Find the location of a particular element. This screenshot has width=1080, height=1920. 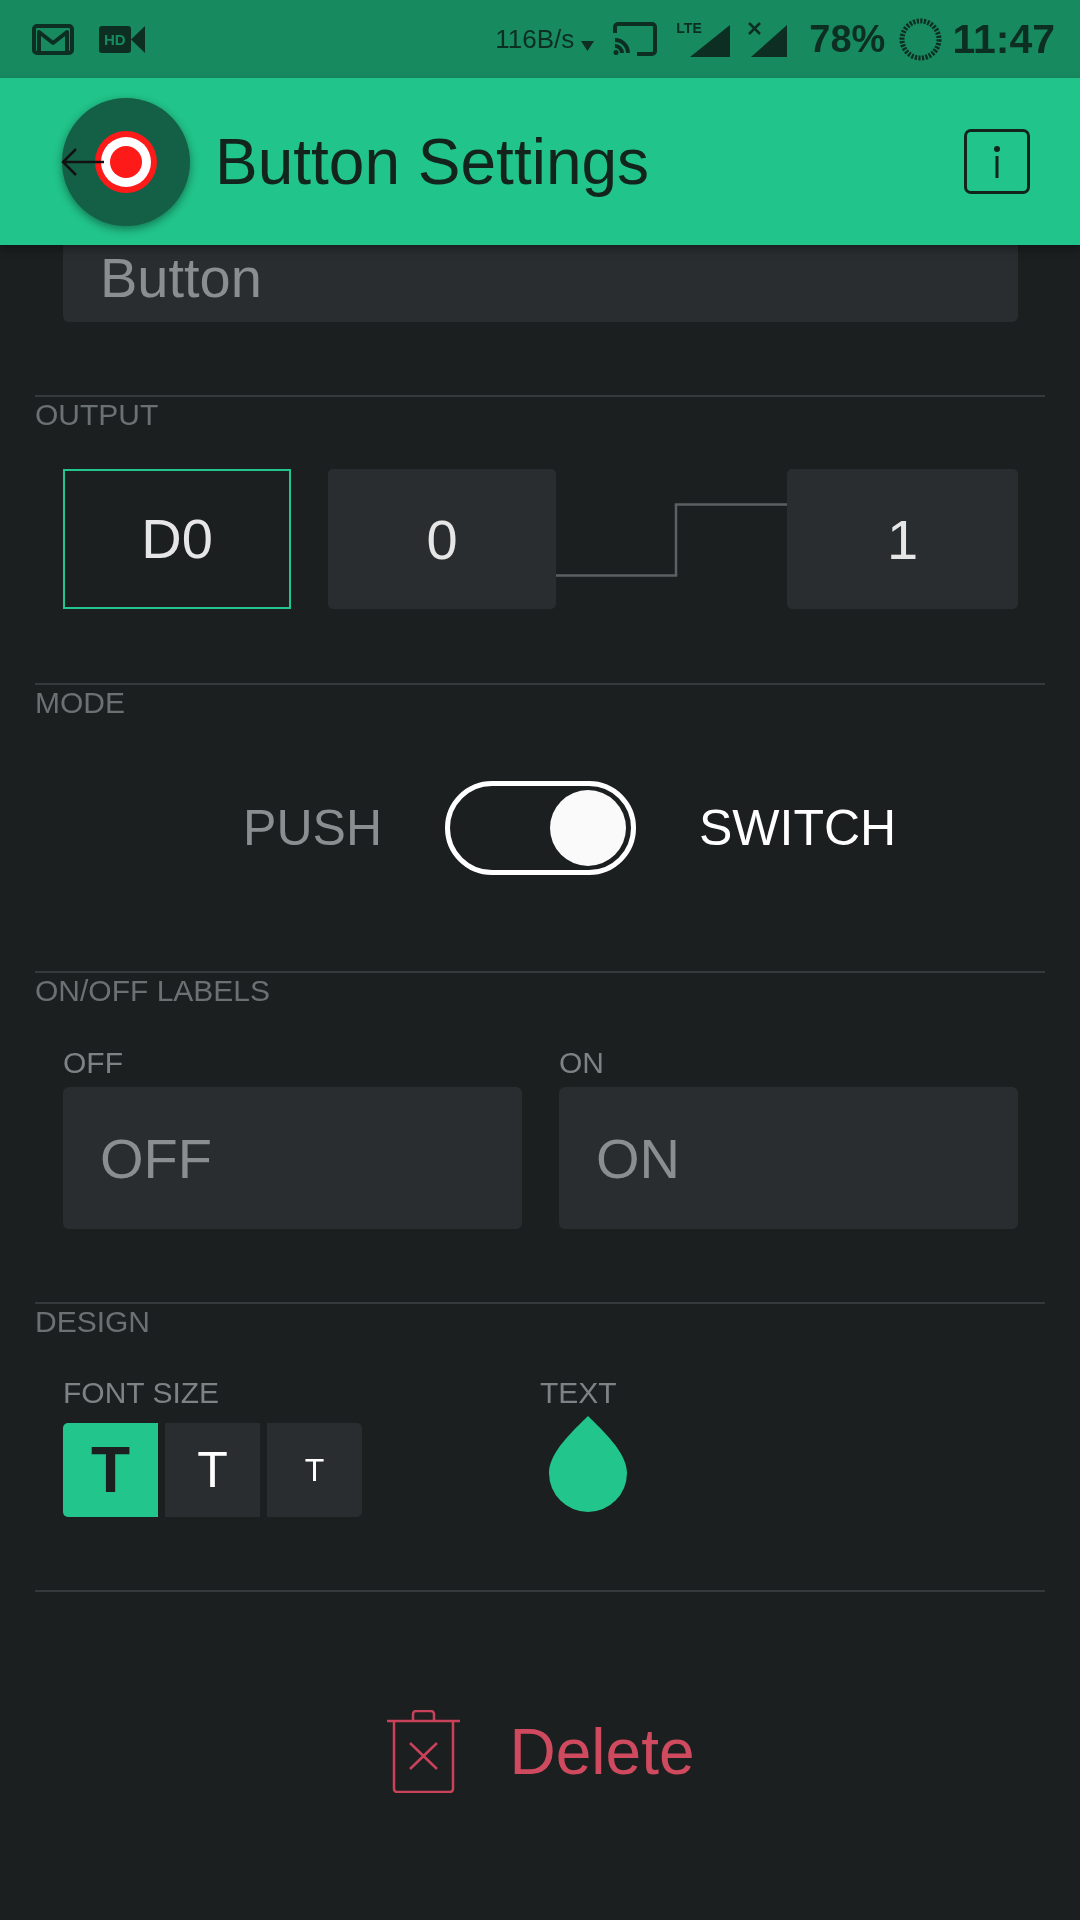

mode-toggle is located at coordinates (540, 828).